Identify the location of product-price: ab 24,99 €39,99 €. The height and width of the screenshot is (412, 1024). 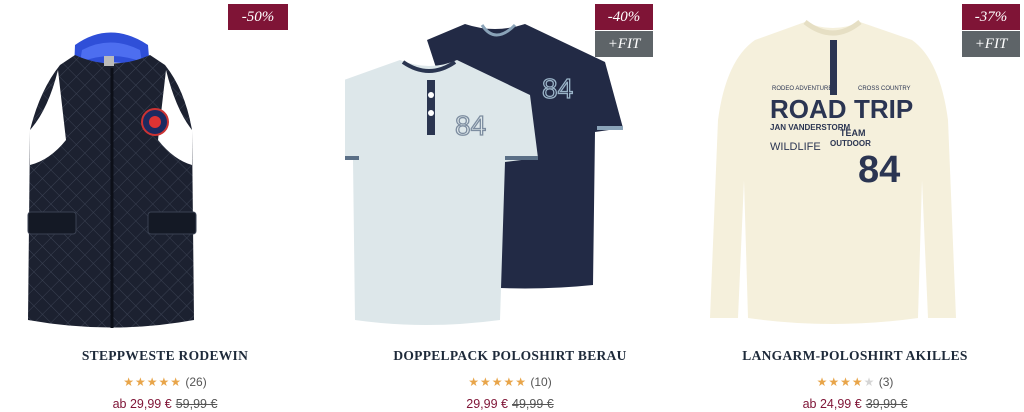
(855, 404).